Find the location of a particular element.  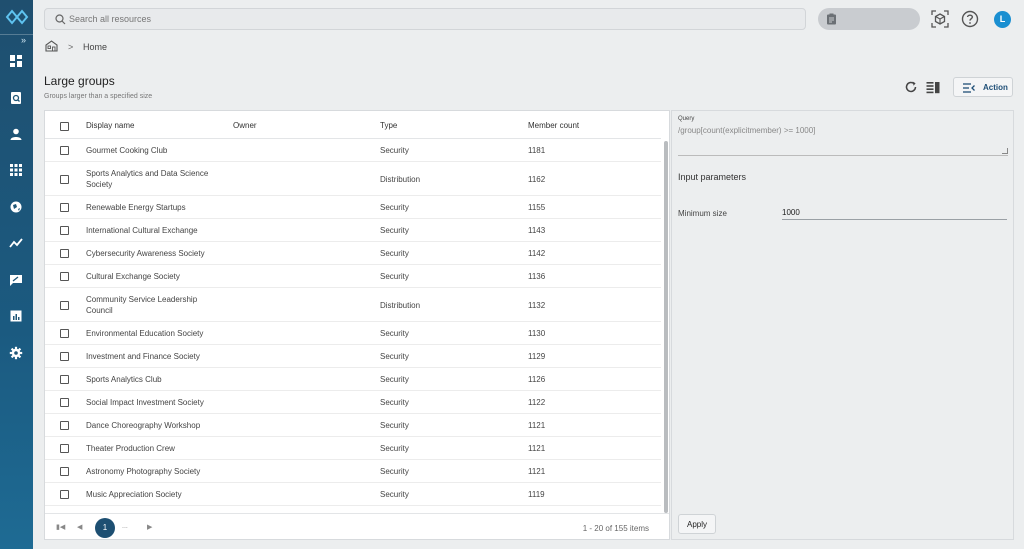

clipboard-pill-button is located at coordinates (869, 19).